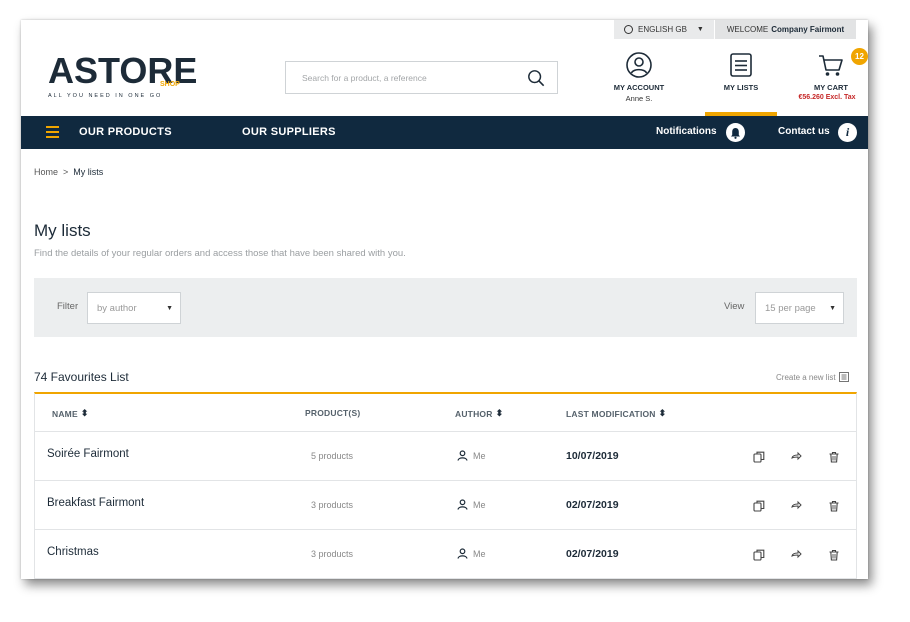 This screenshot has height=622, width=910. I want to click on list-name: Breakfast Fairmont, so click(95, 503).